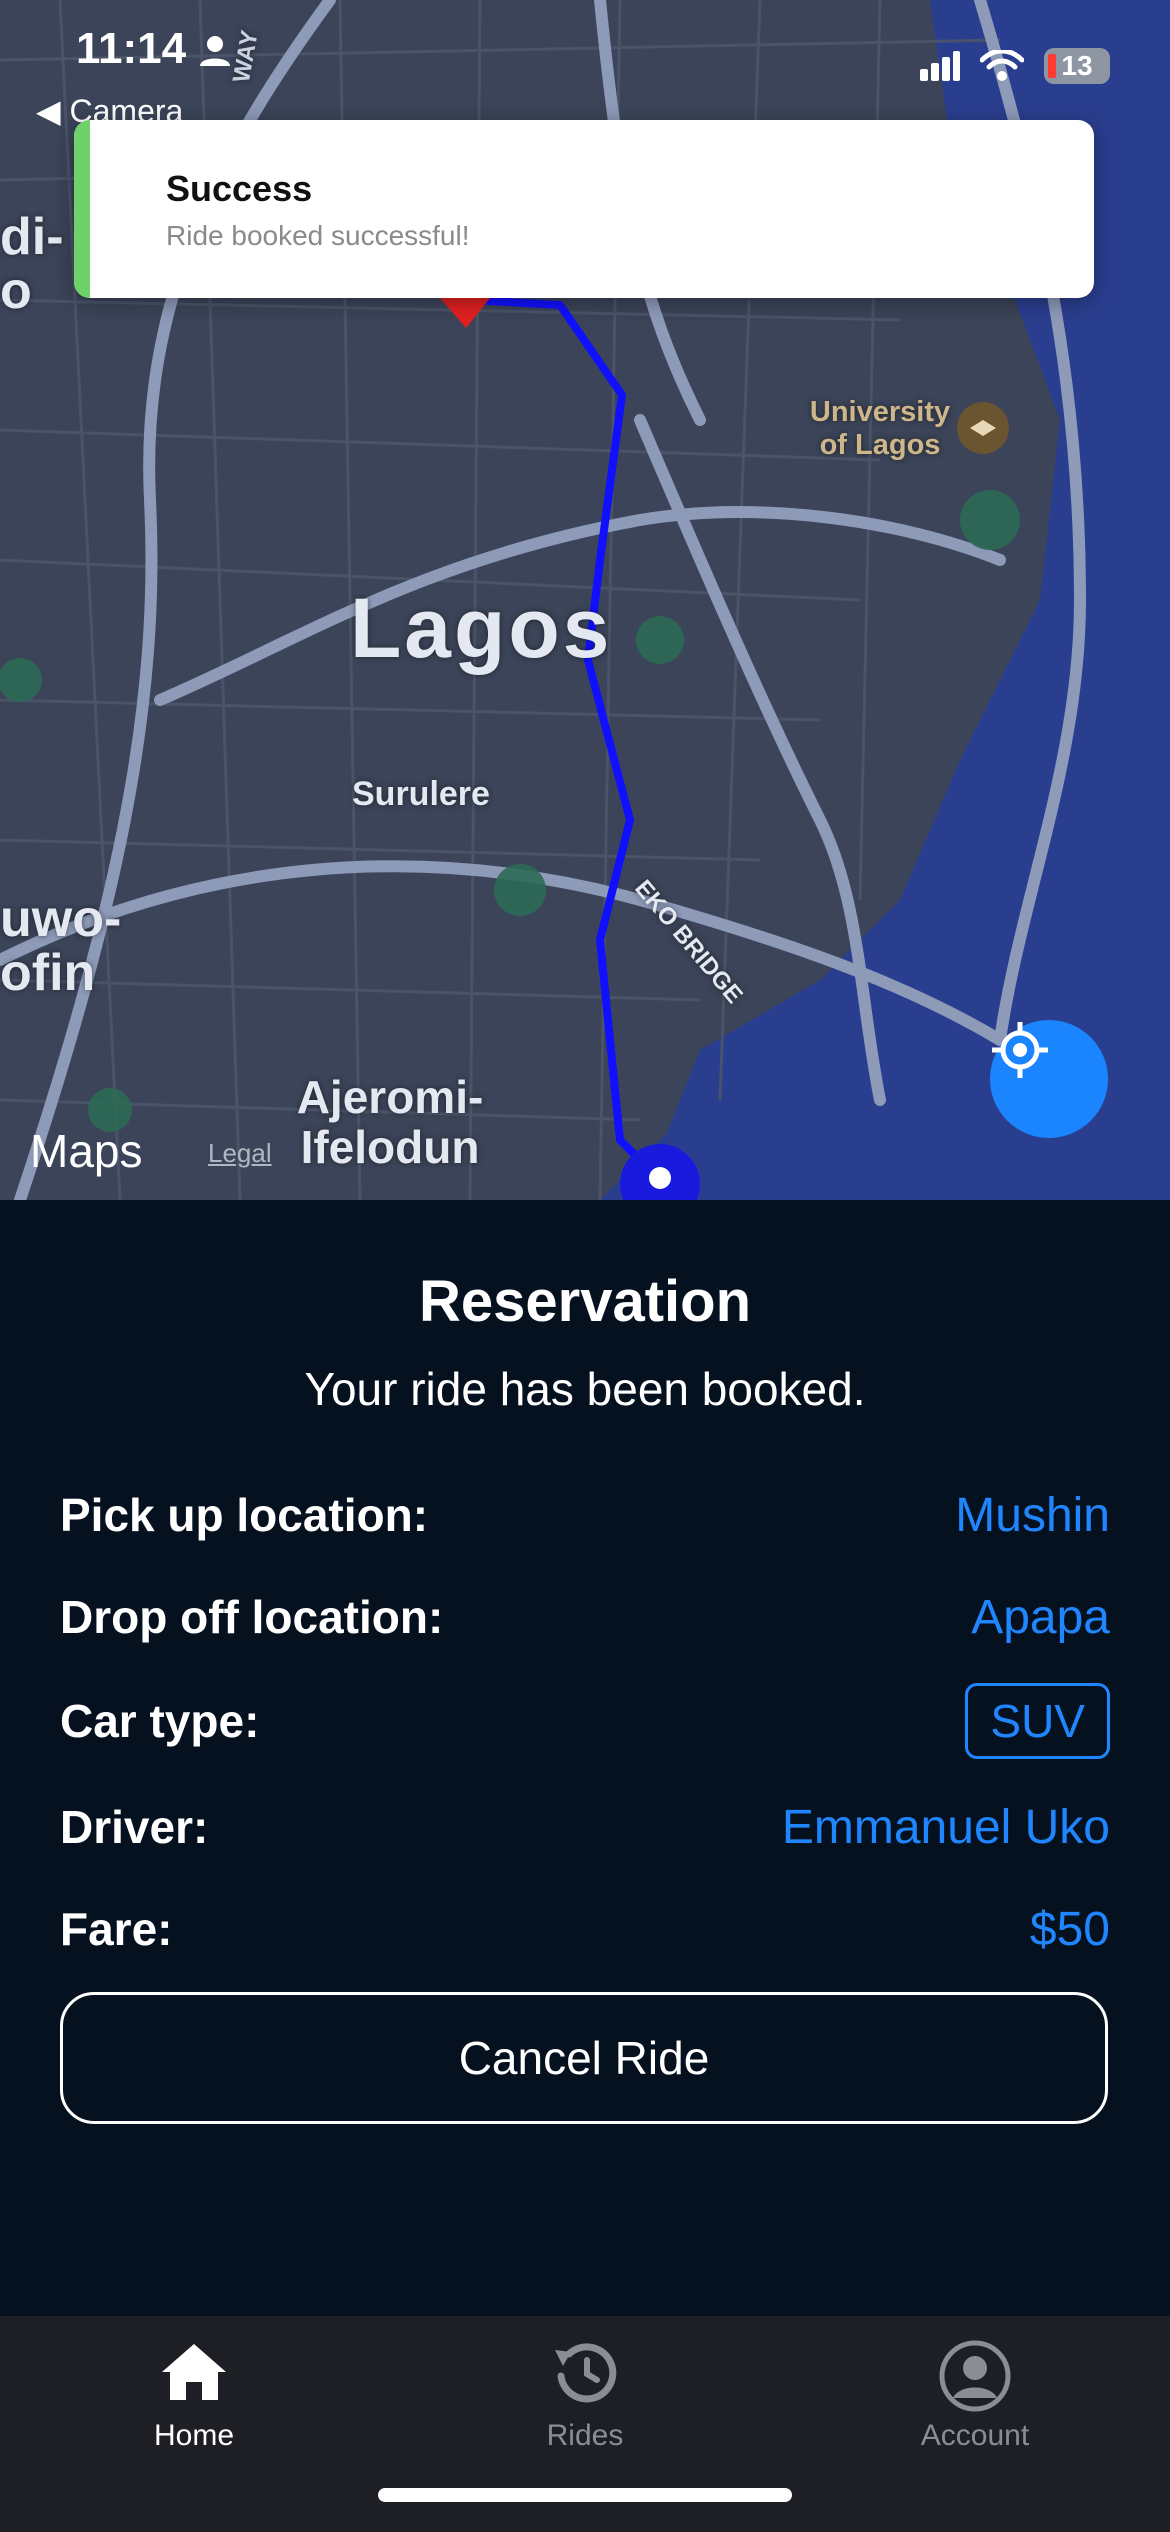 This screenshot has width=1170, height=2532. I want to click on map-label-surulere: Surulere, so click(421, 794).